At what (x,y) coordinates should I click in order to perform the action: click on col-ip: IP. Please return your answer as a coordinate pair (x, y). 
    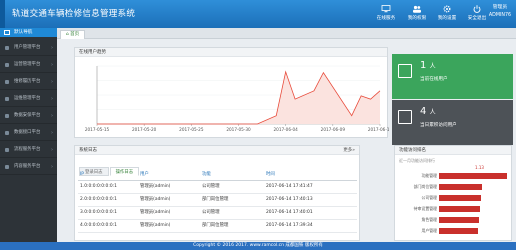
    Looking at the image, I should click on (82, 174).